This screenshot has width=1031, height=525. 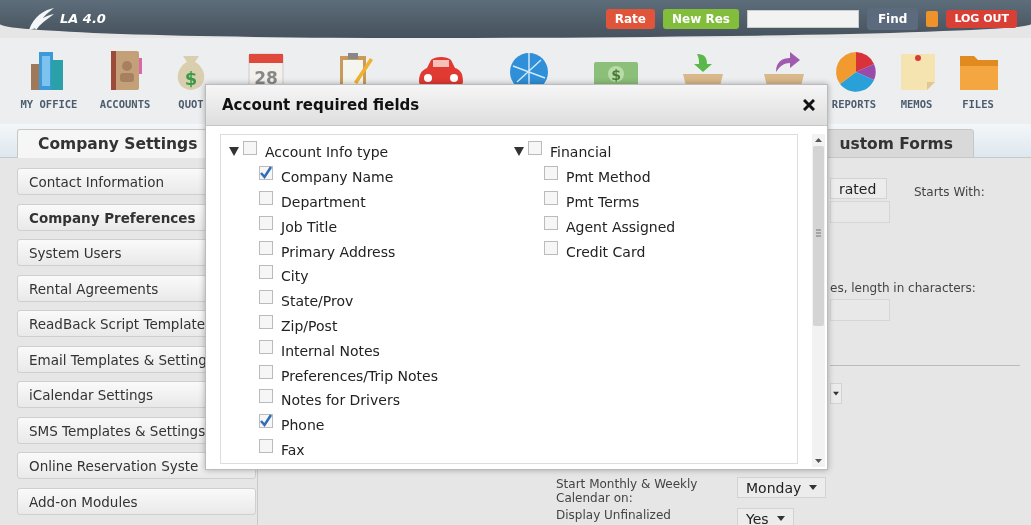 What do you see at coordinates (323, 202) in the screenshot?
I see `tree-item: Department` at bounding box center [323, 202].